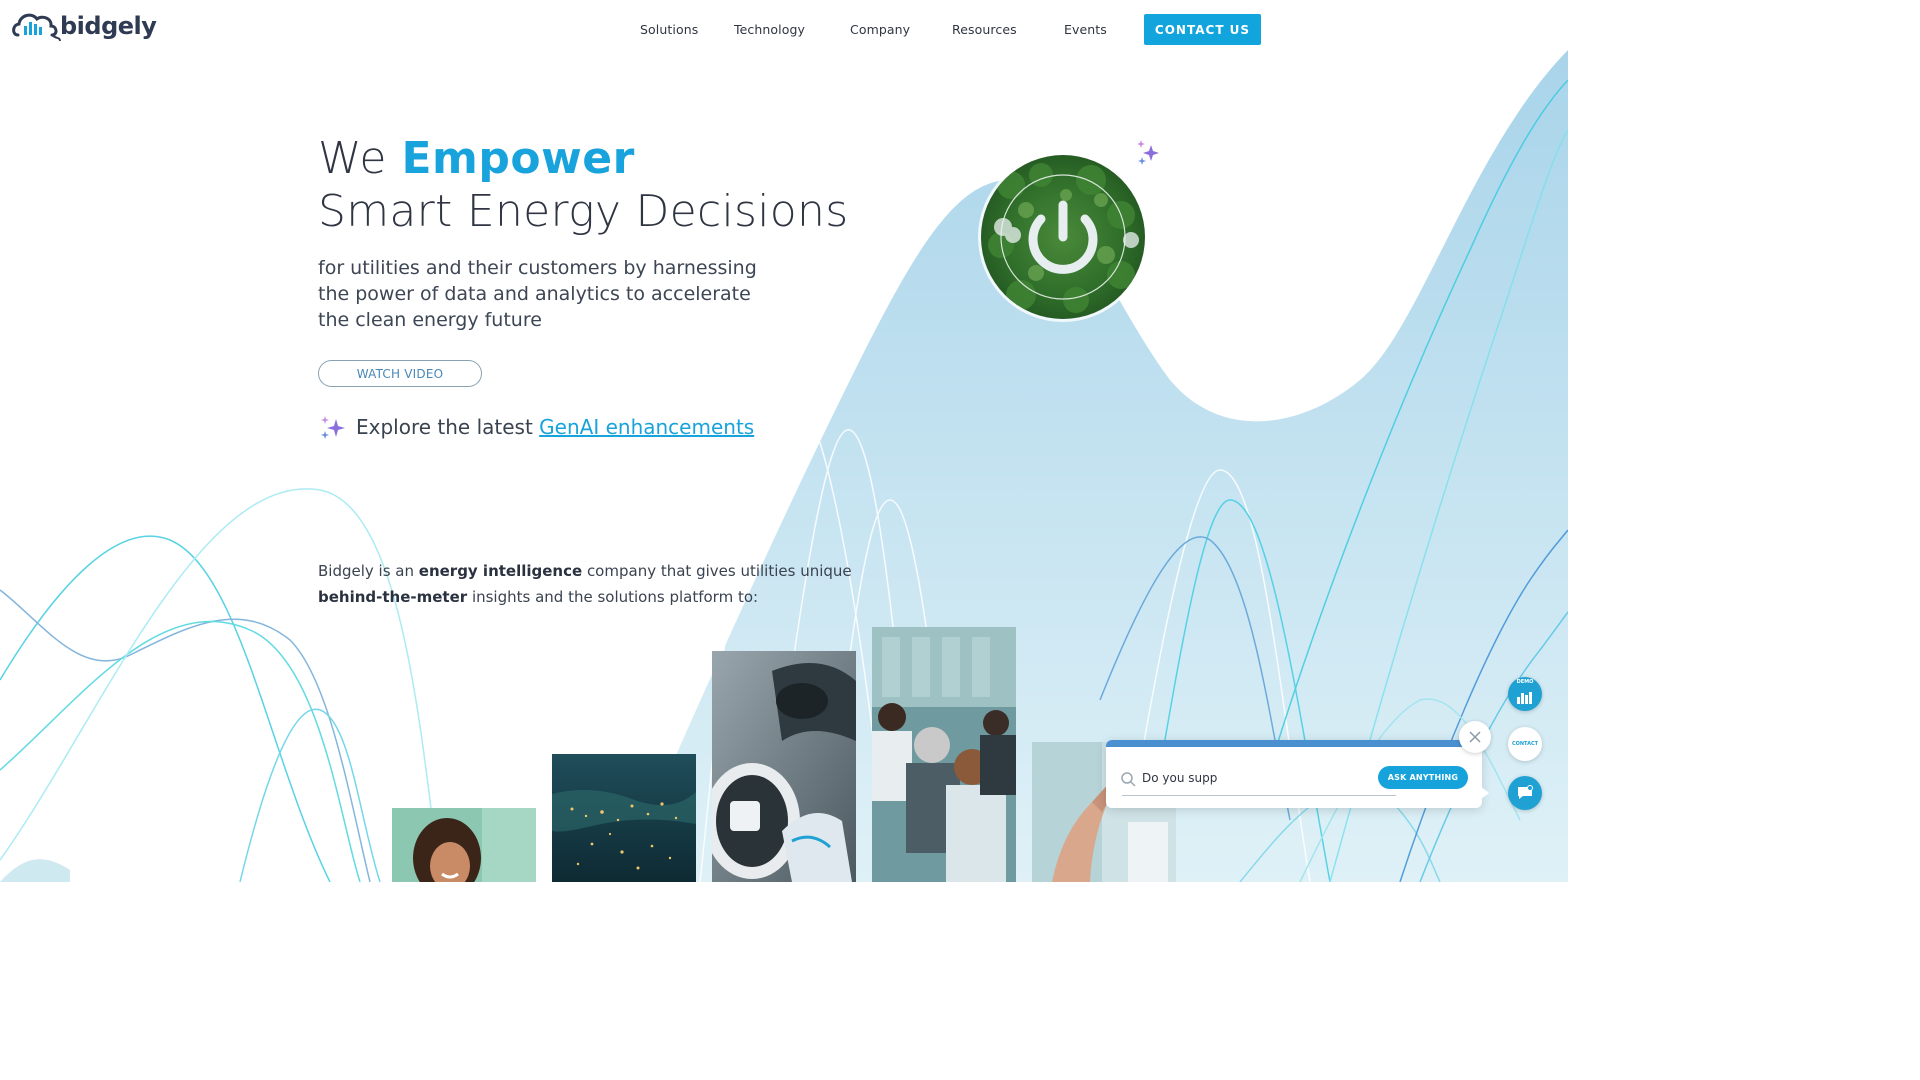  I want to click on intro-text-2: company that gives utilities unique, so click(717, 571).